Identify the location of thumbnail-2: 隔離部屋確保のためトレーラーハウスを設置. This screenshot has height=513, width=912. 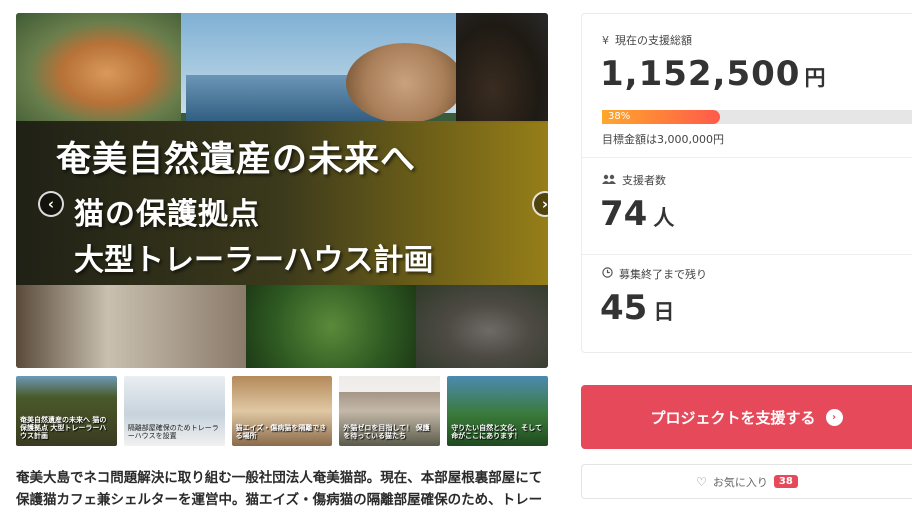
(174, 411).